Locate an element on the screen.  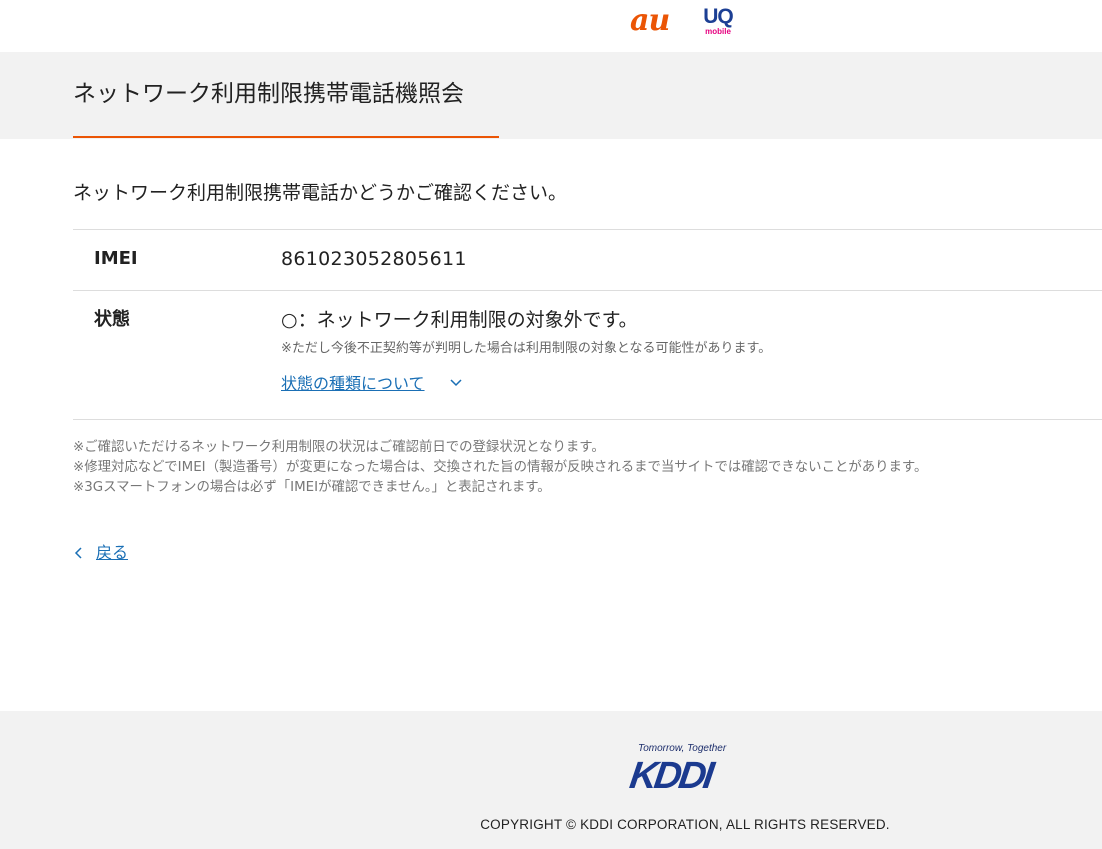
au-logo: au is located at coordinates (650, 21).